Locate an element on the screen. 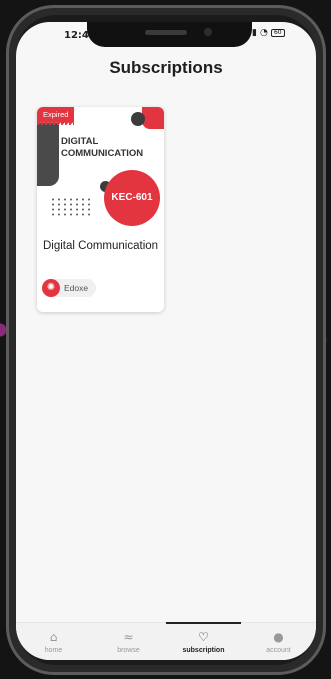  publisher-logo-icon: ✺ is located at coordinates (51, 288).